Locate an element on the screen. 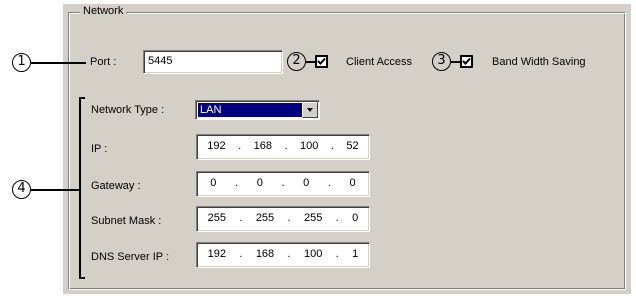 This screenshot has height=296, width=636. ip-octet: 192 is located at coordinates (216, 146).